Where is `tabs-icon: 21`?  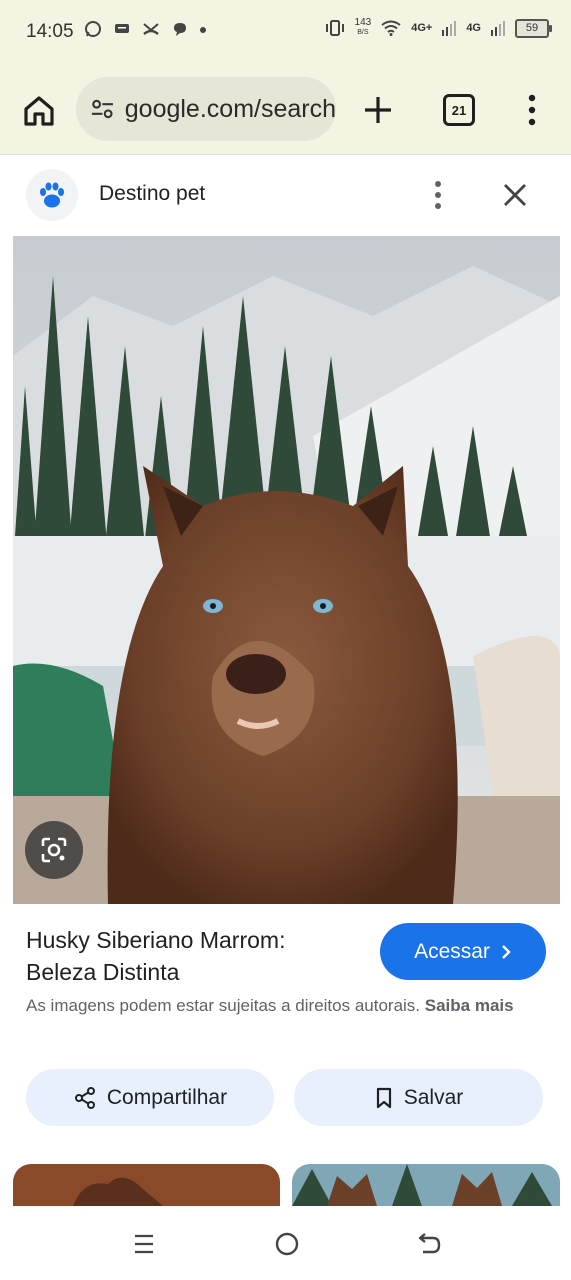
tabs-icon: 21 is located at coordinates (459, 110).